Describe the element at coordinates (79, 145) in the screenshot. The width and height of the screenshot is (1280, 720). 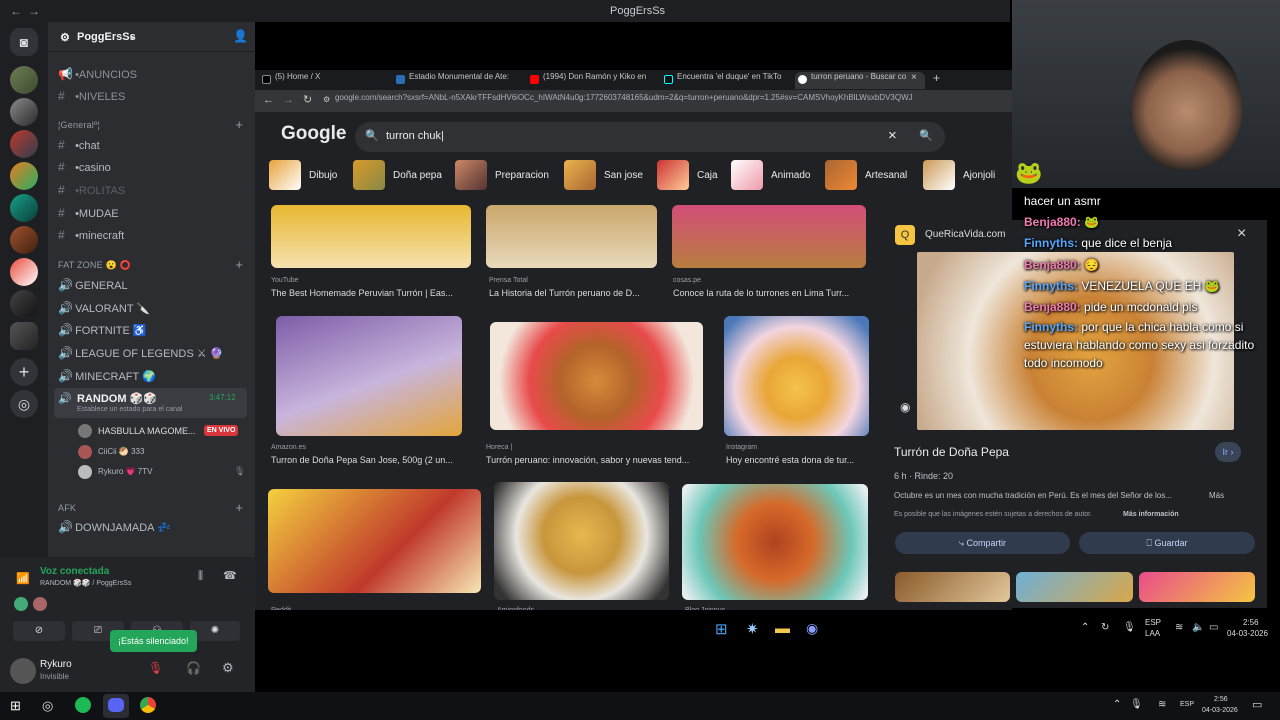
I see `channel-chat: # •chat` at that location.